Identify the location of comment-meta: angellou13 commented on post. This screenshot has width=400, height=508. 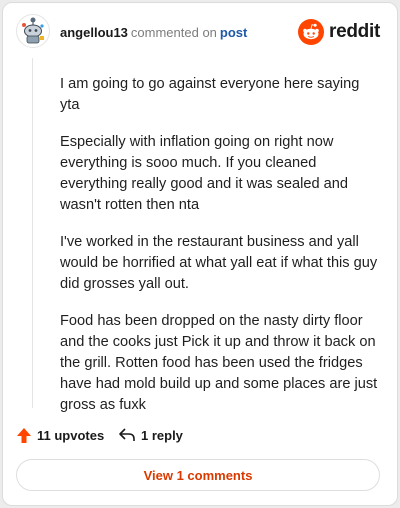
(153, 32).